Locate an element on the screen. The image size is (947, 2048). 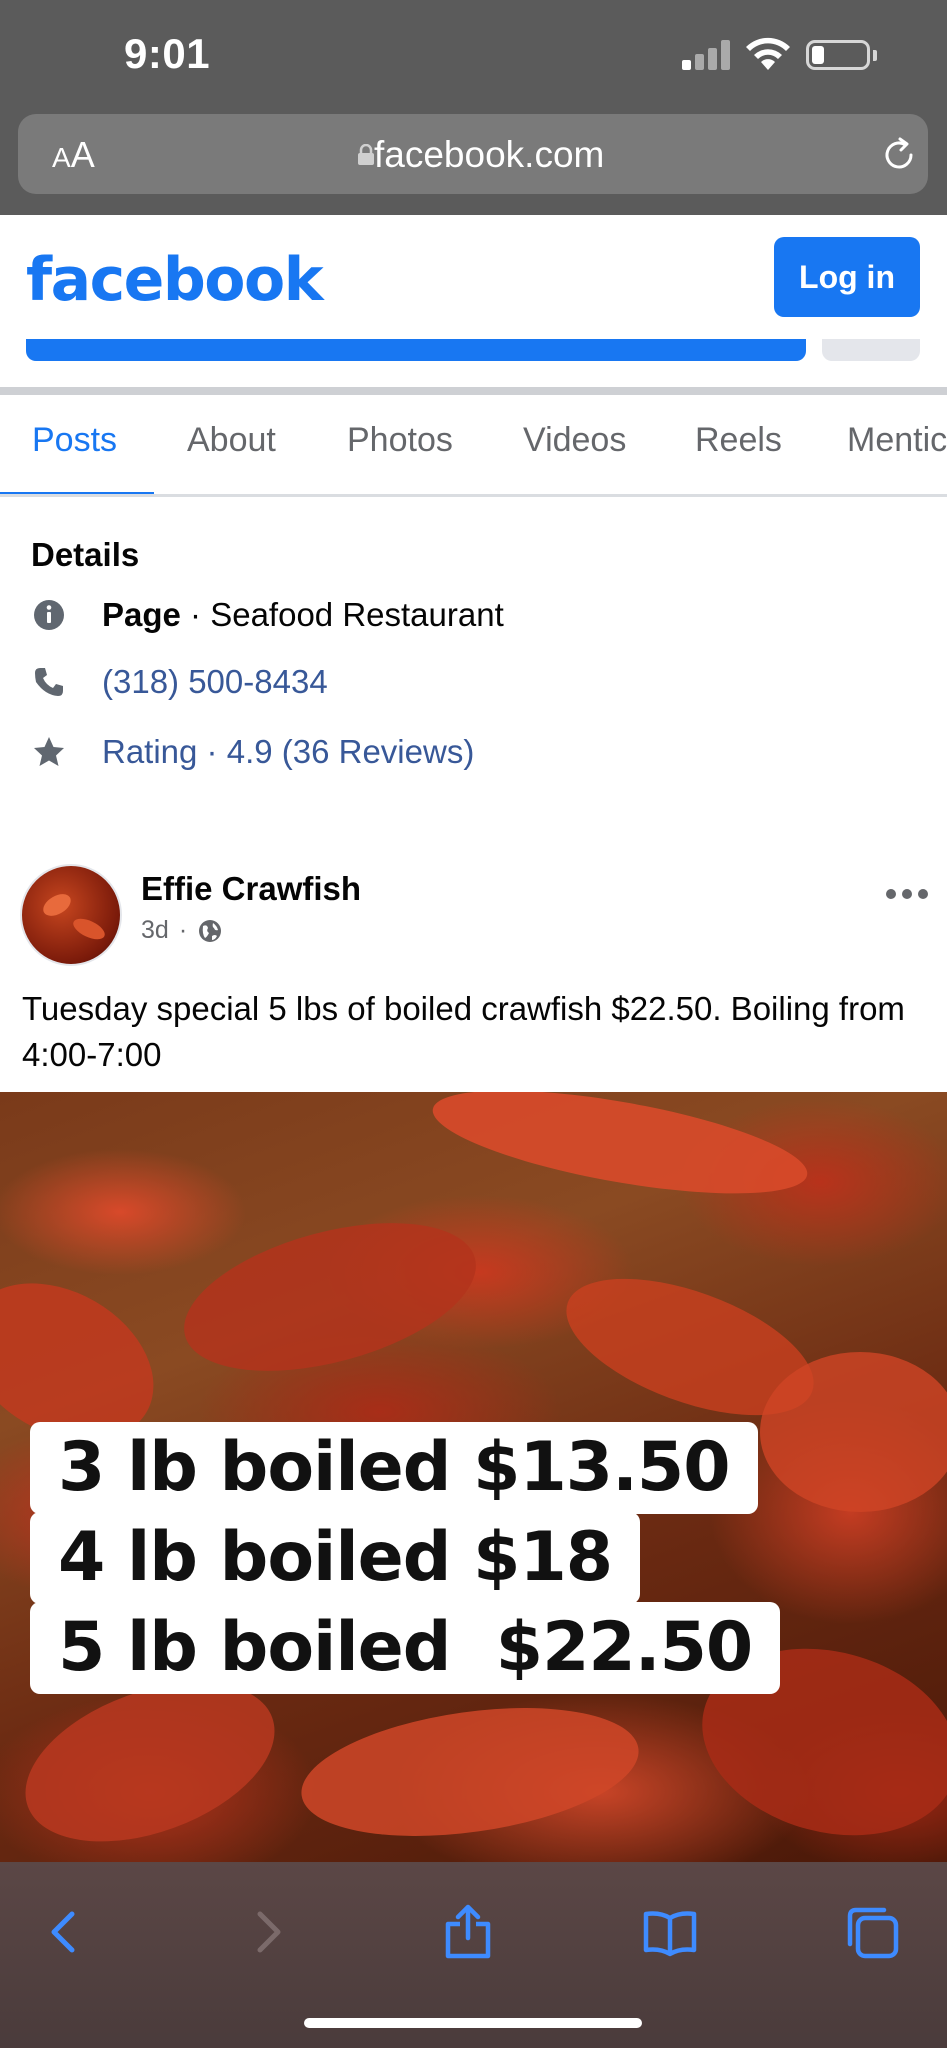
tab-photos: Photos is located at coordinates (400, 440).